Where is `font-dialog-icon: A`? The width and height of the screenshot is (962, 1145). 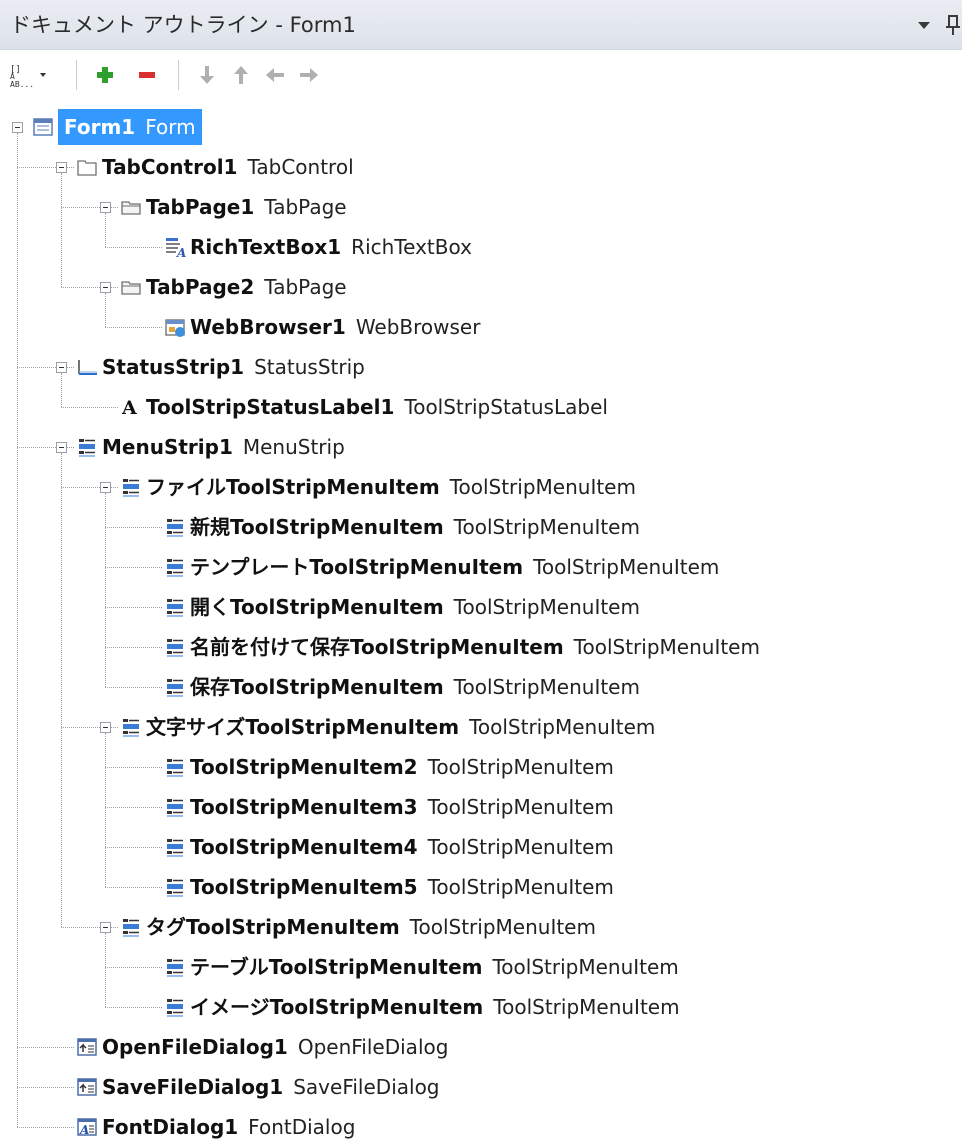
font-dialog-icon: A is located at coordinates (87, 1127).